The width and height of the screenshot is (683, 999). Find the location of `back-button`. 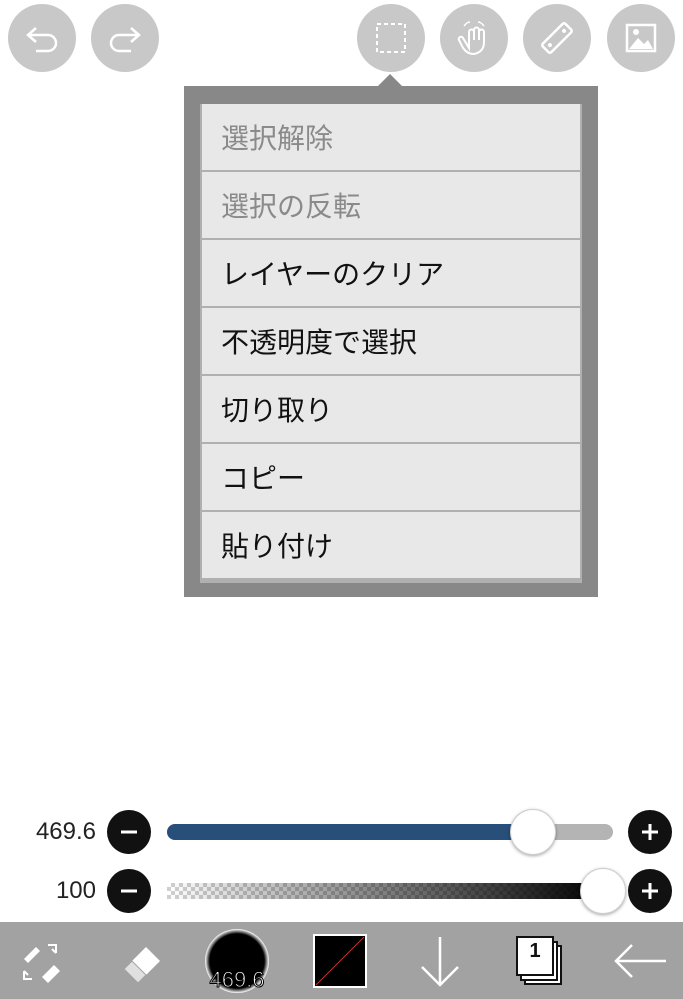

back-button is located at coordinates (640, 960).